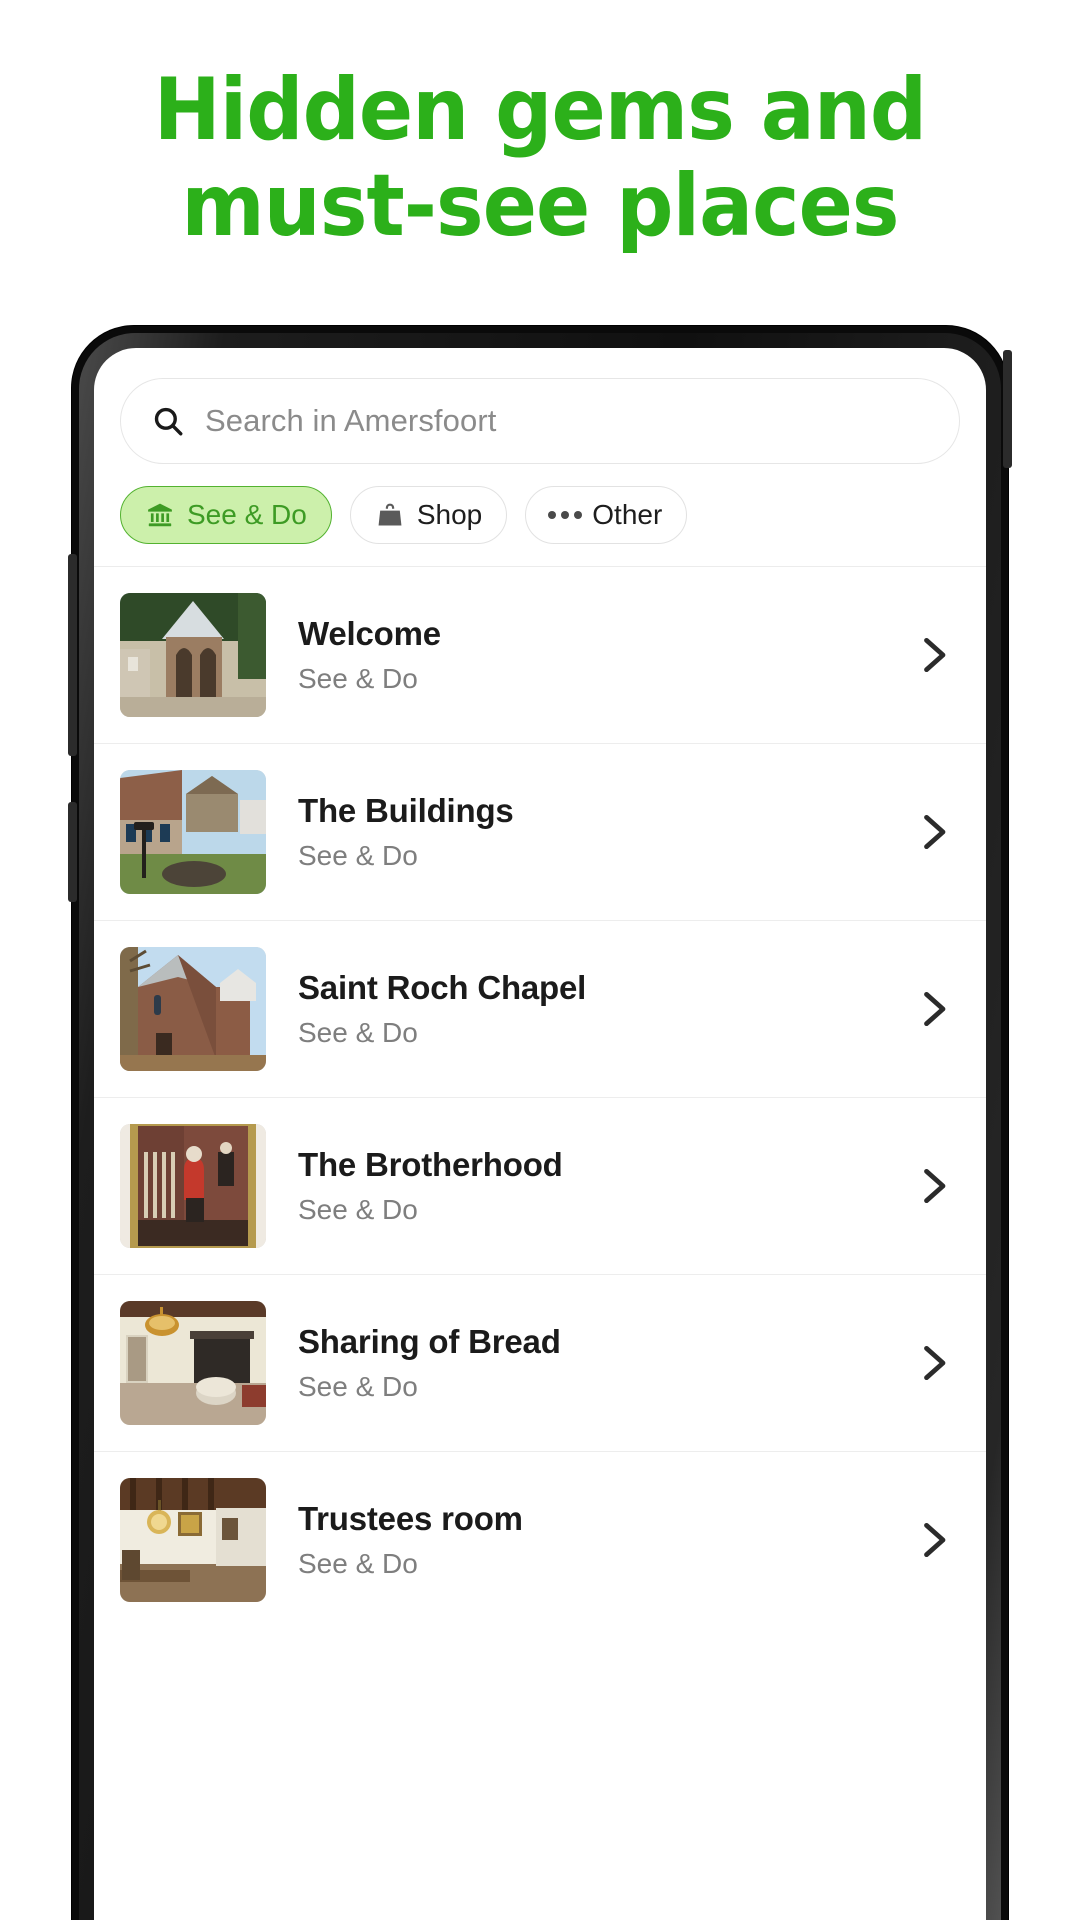 Image resolution: width=1080 pixels, height=1920 pixels. Describe the element at coordinates (193, 655) in the screenshot. I see `chapel-exterior-photo` at that location.